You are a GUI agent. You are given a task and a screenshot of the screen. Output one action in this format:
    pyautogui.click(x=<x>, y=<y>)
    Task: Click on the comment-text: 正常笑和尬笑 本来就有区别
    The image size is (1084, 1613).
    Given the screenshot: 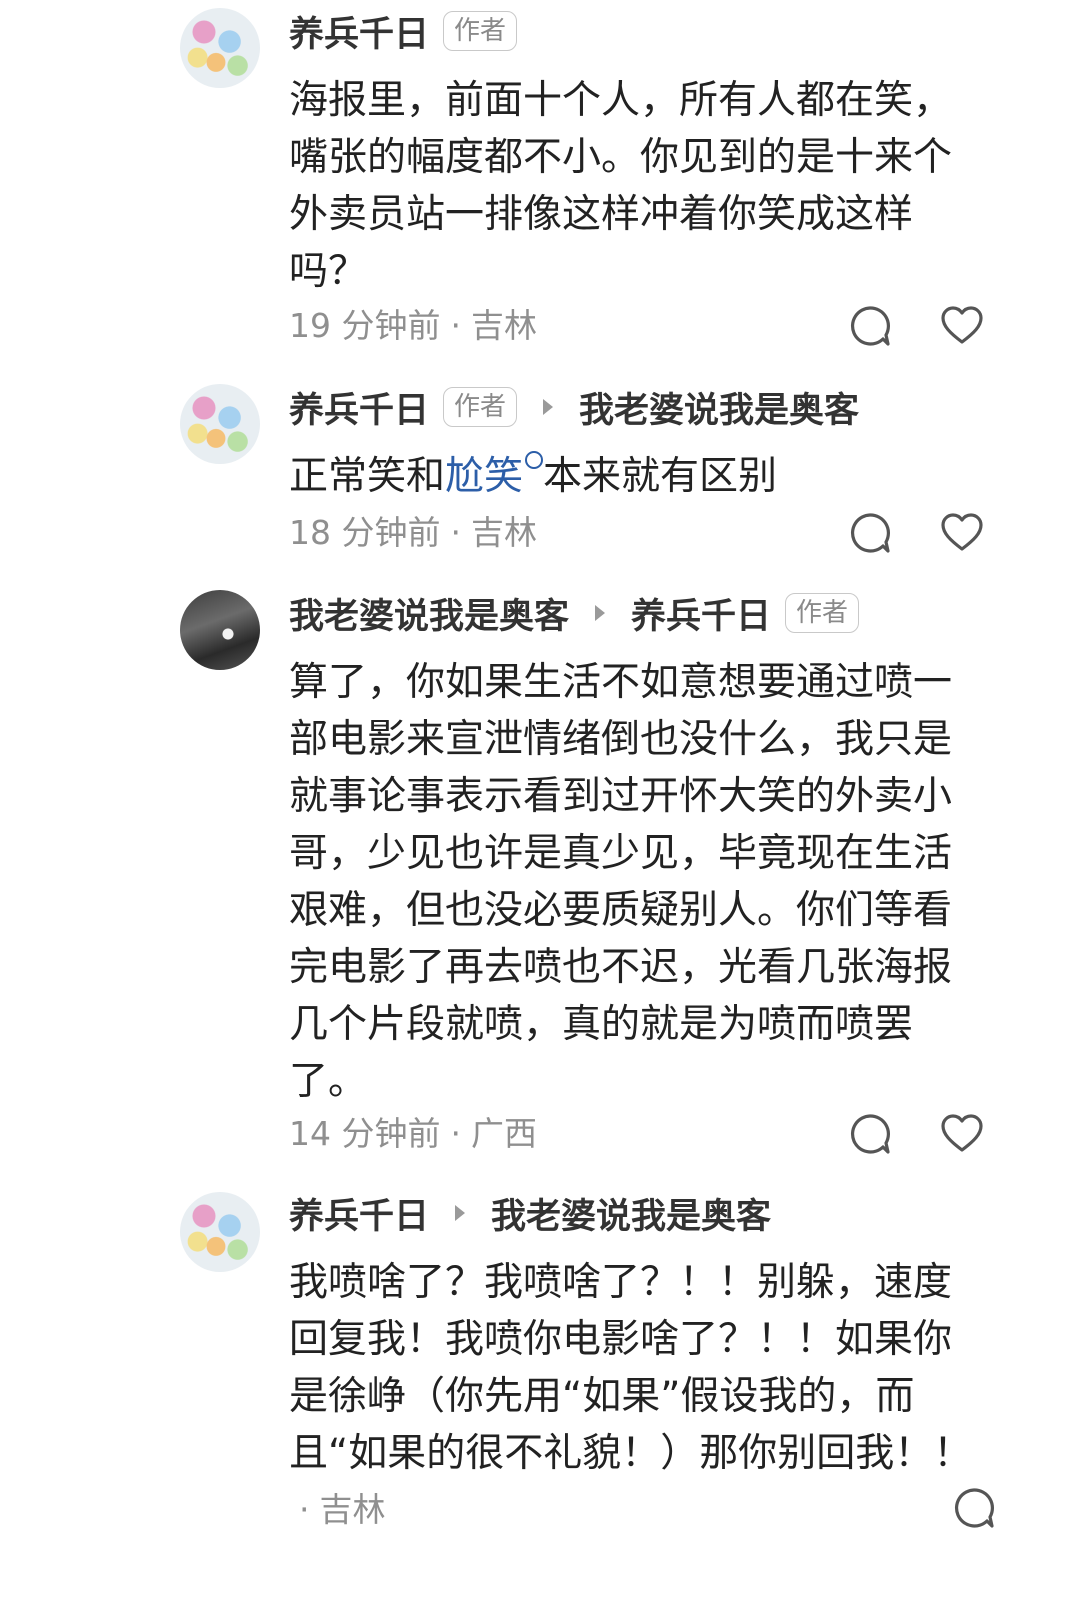 What is the action you would take?
    pyautogui.click(x=639, y=476)
    